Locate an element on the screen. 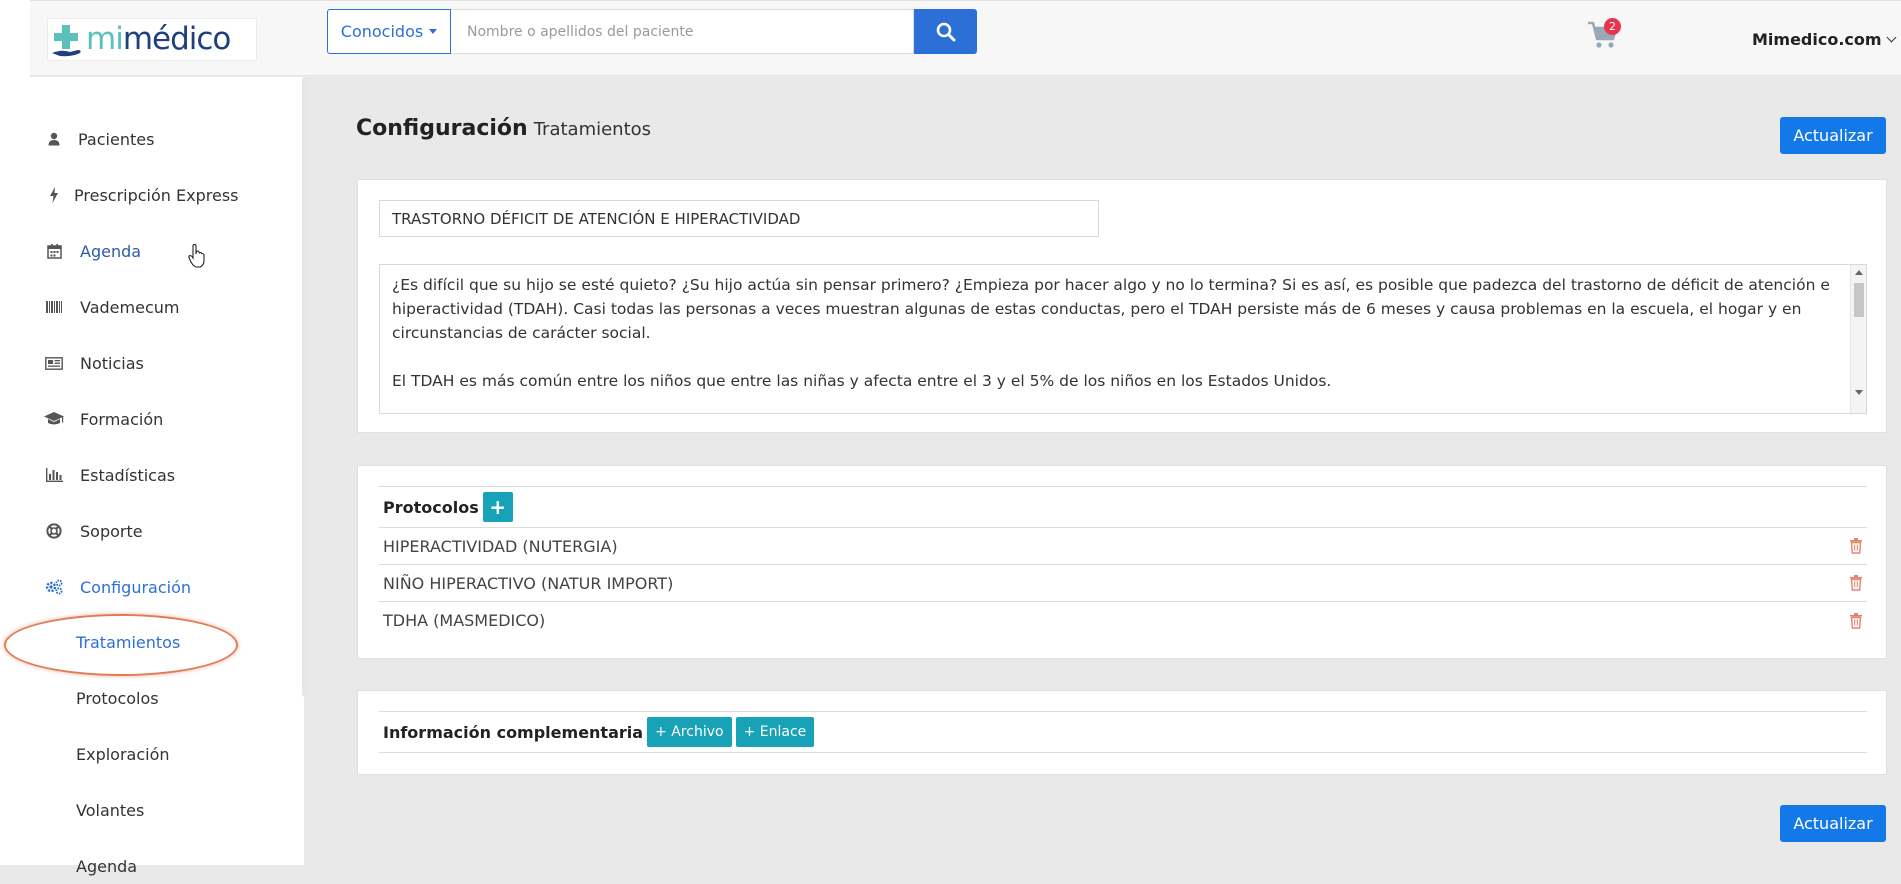  sidebar-item-pacientes: Pacientes is located at coordinates (92, 139).